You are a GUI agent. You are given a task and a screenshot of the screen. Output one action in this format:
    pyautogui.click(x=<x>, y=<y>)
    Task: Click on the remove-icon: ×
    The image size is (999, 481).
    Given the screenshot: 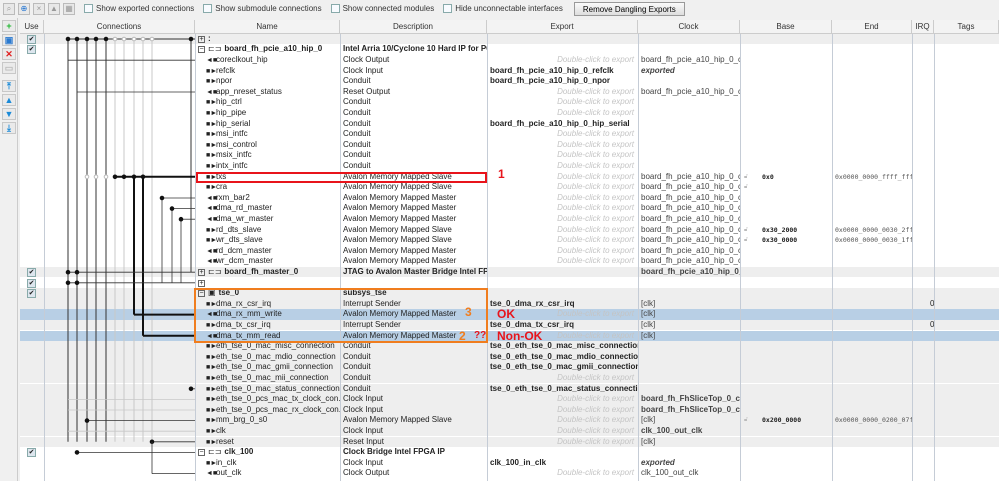 What is the action you would take?
    pyautogui.click(x=39, y=8)
    